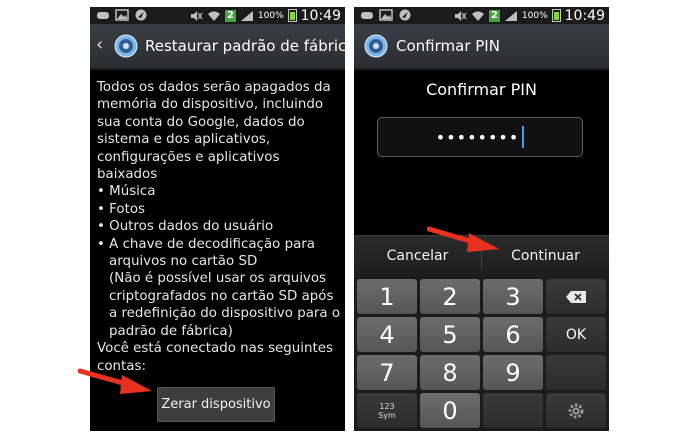 The image size is (695, 440). Describe the element at coordinates (121, 209) in the screenshot. I see `list-item: • Fotos` at that location.